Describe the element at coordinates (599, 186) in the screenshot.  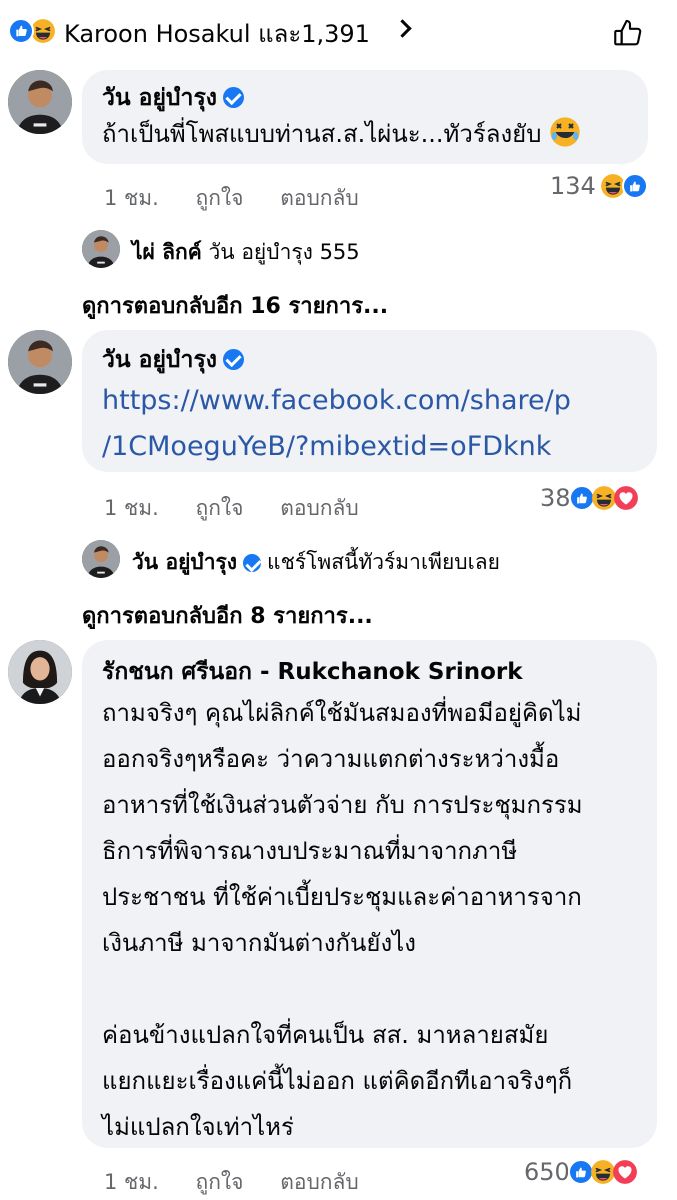
I see `reaction-count: 134` at that location.